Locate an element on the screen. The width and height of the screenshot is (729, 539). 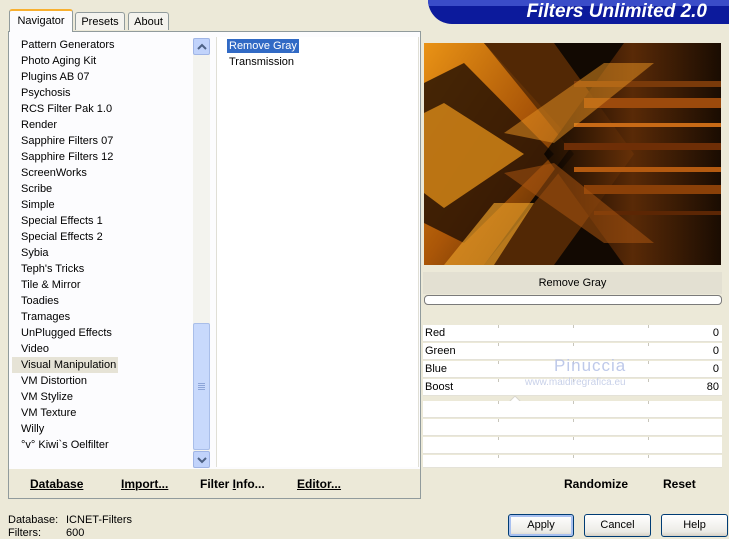
database-button: Database is located at coordinates (56, 484).